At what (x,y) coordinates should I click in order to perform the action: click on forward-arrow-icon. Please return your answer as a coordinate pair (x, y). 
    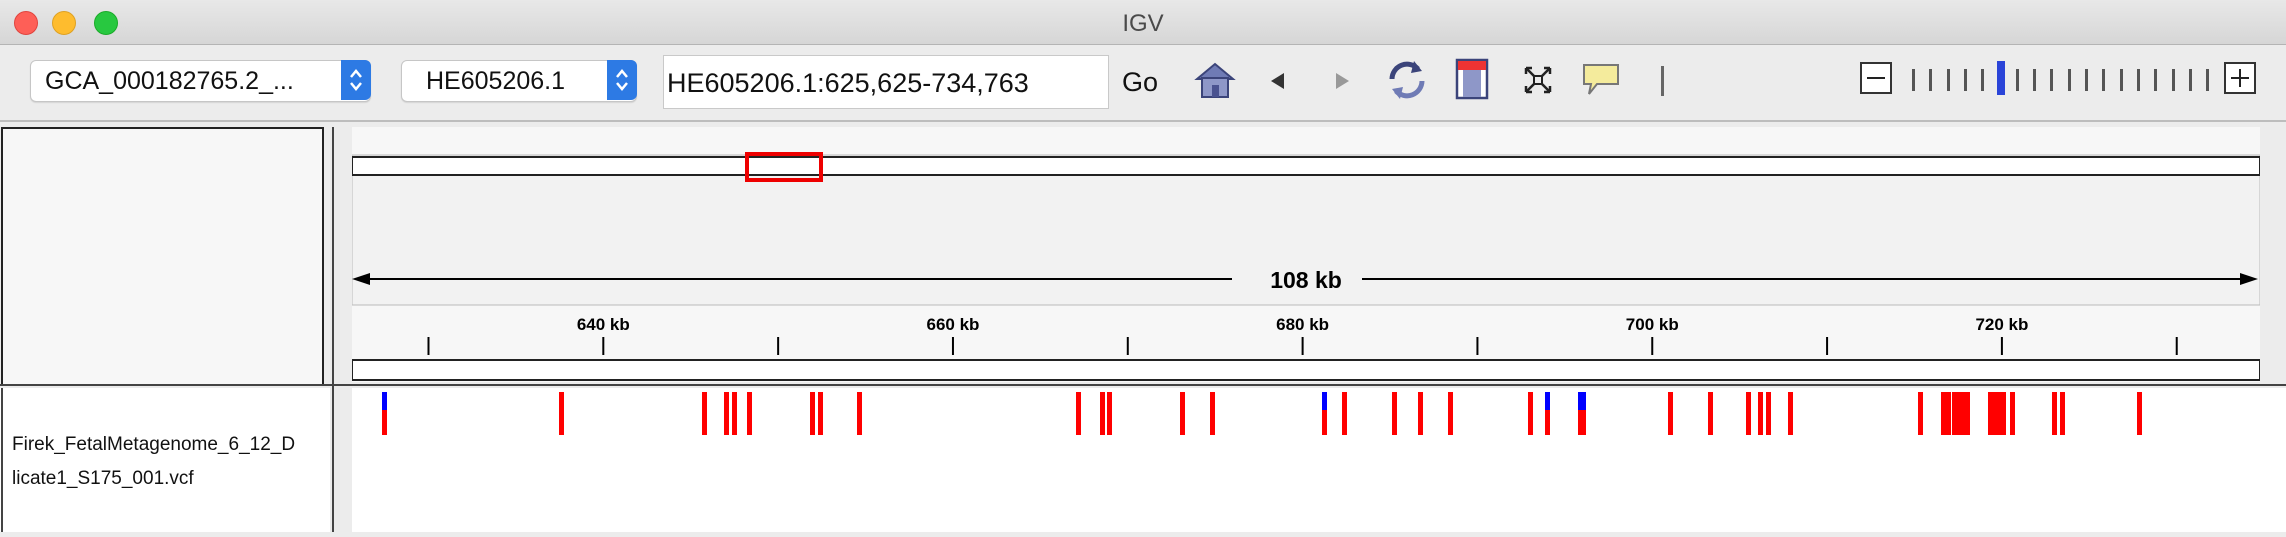
    Looking at the image, I should click on (1343, 81).